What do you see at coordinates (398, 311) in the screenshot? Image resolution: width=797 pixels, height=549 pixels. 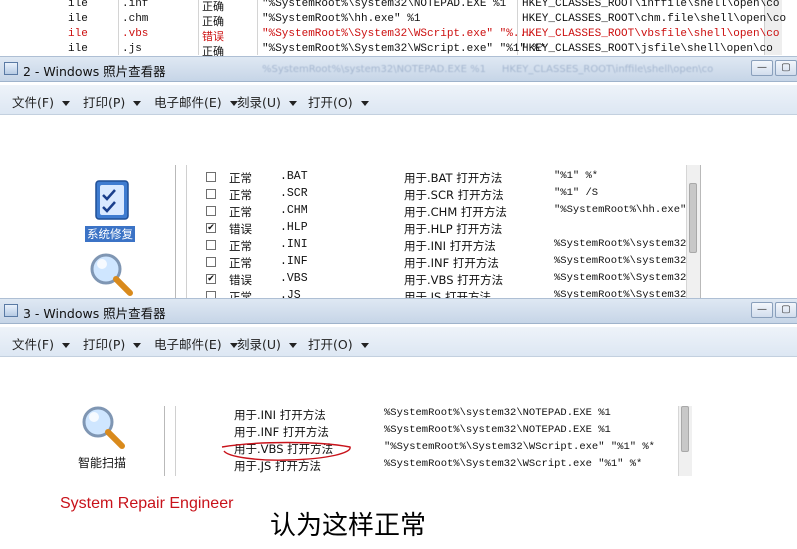 I see `window-3-titlebar: 3 - Windows 照片查看器 — ▢` at bounding box center [398, 311].